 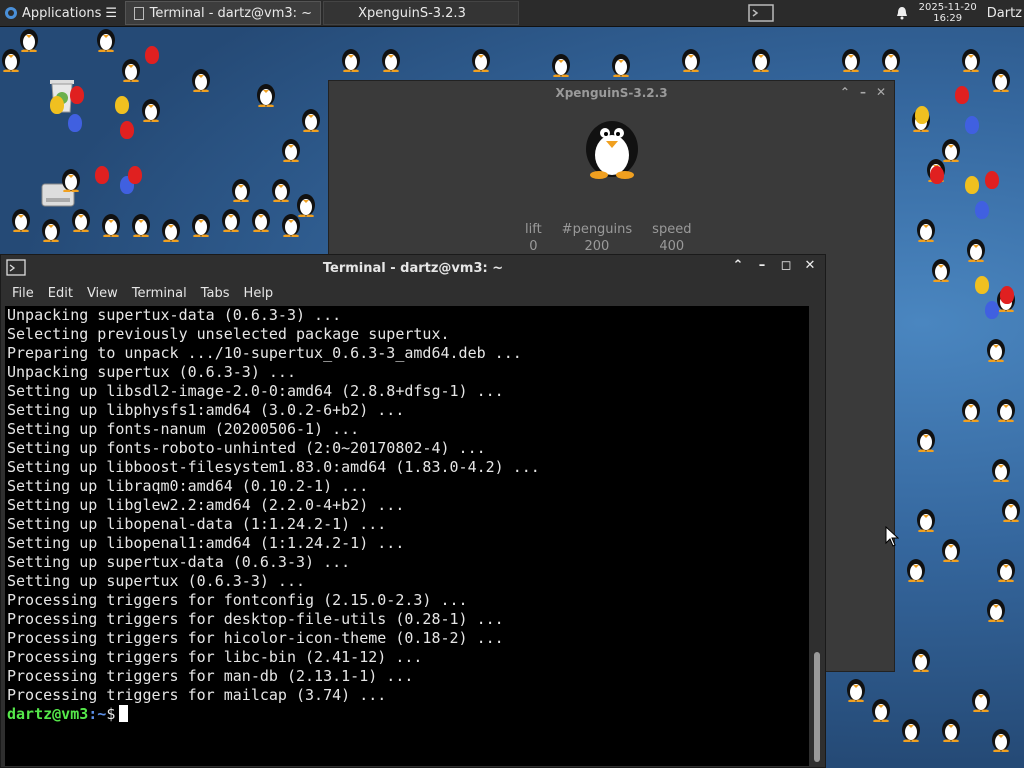 What do you see at coordinates (61, 13) in the screenshot?
I see `applications-menu: Applications ☰` at bounding box center [61, 13].